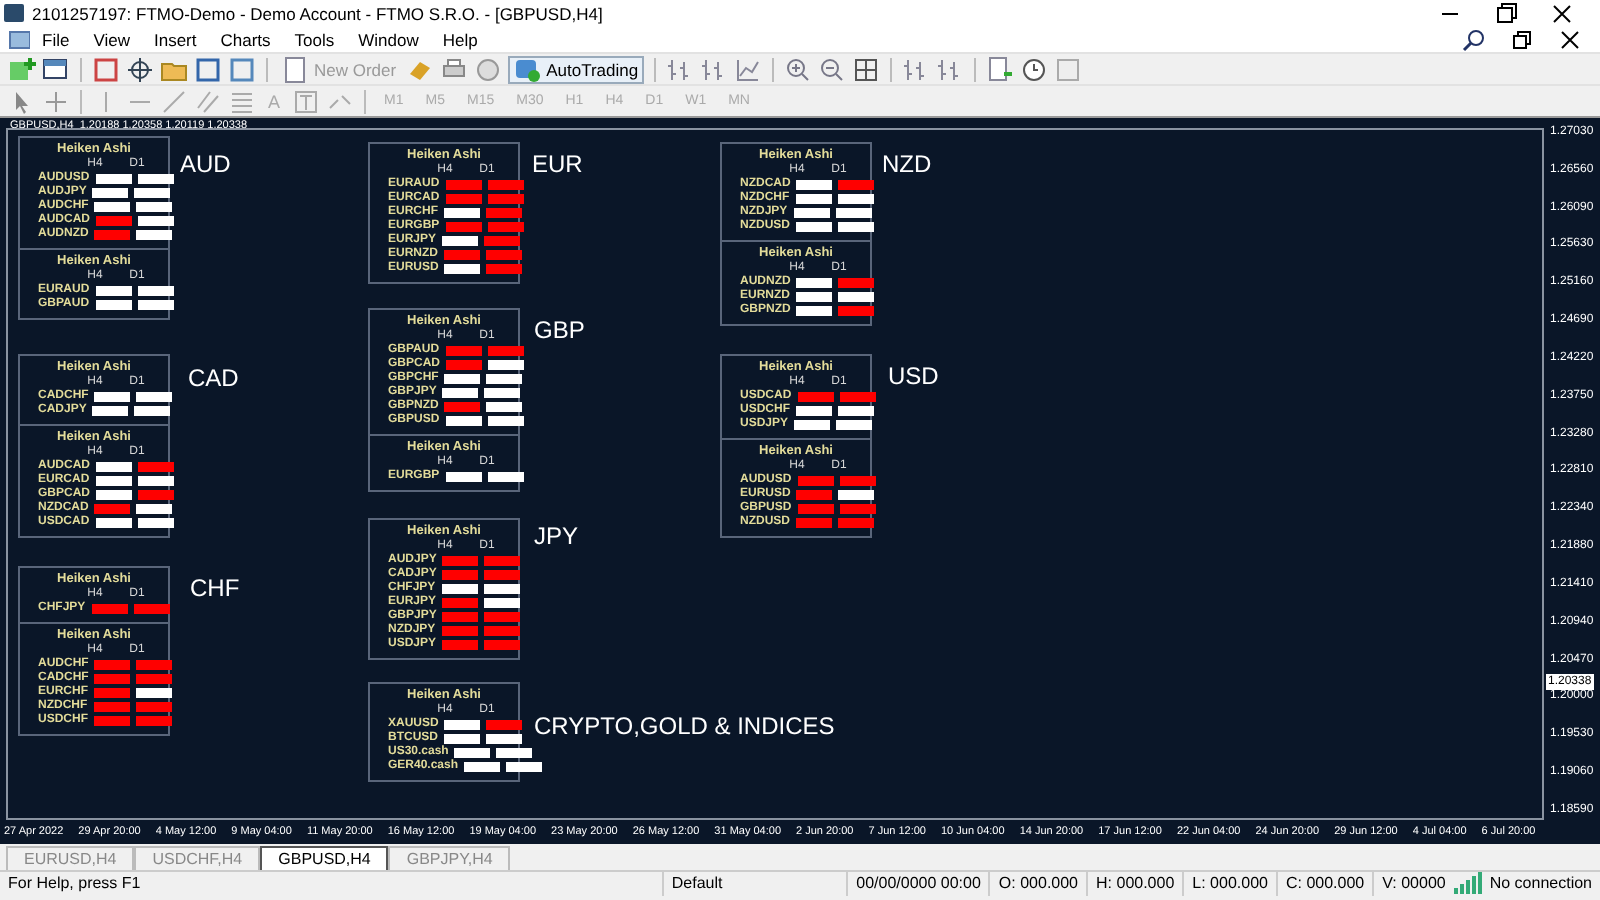 This screenshot has height=900, width=1600. What do you see at coordinates (559, 330) in the screenshot?
I see `currency-label: GBP` at bounding box center [559, 330].